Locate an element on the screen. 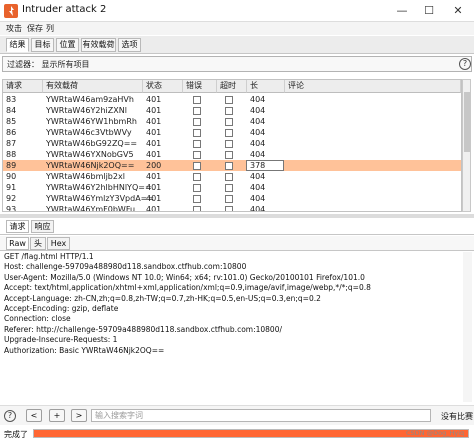 This screenshot has width=474, height=441. window-title: Intruder attack 2 is located at coordinates (64, 9).